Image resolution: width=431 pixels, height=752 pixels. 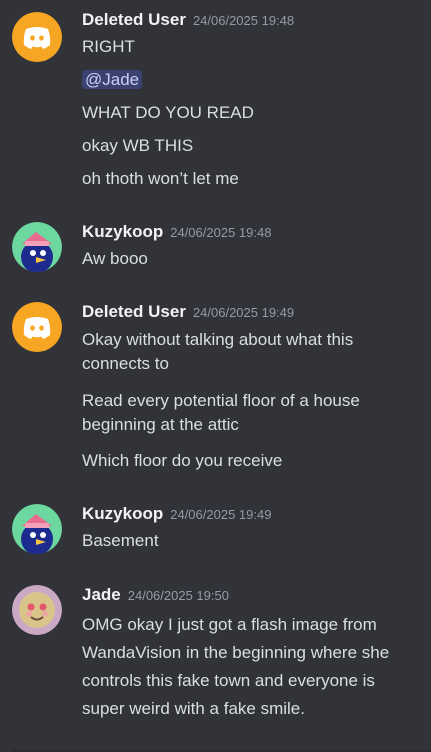 What do you see at coordinates (37, 610) in the screenshot?
I see `face-portrait-icon` at bounding box center [37, 610].